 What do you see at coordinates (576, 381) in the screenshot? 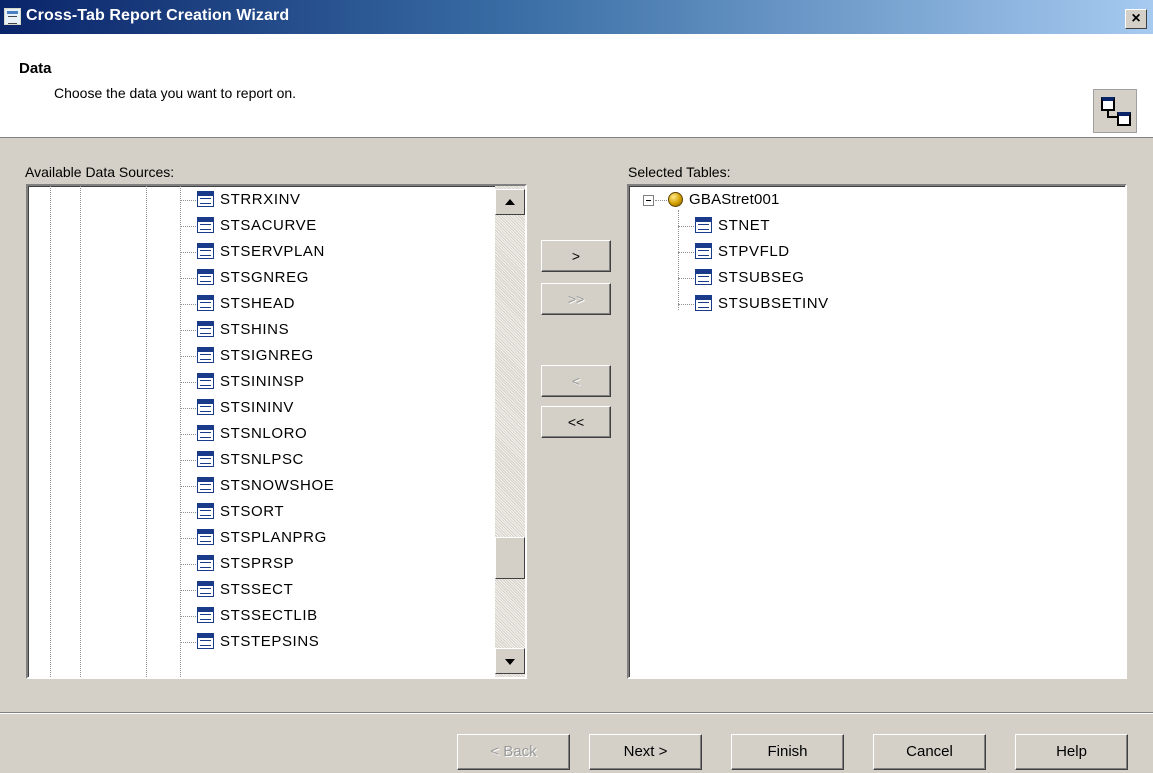
I see `remove-table-button: <` at bounding box center [576, 381].